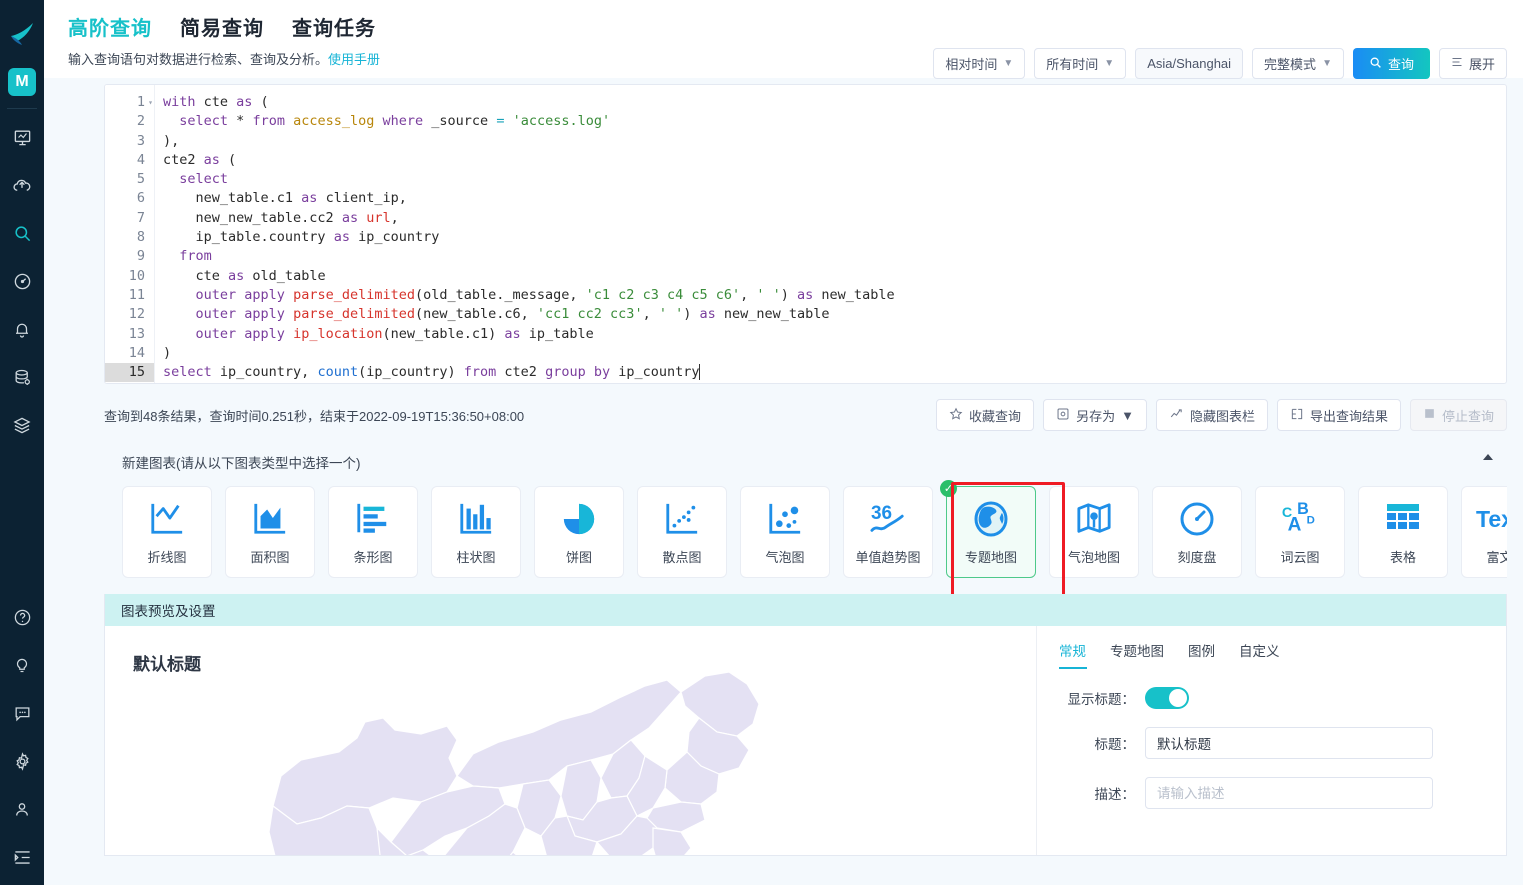  I want to click on line-number-active: 15, so click(129, 373).